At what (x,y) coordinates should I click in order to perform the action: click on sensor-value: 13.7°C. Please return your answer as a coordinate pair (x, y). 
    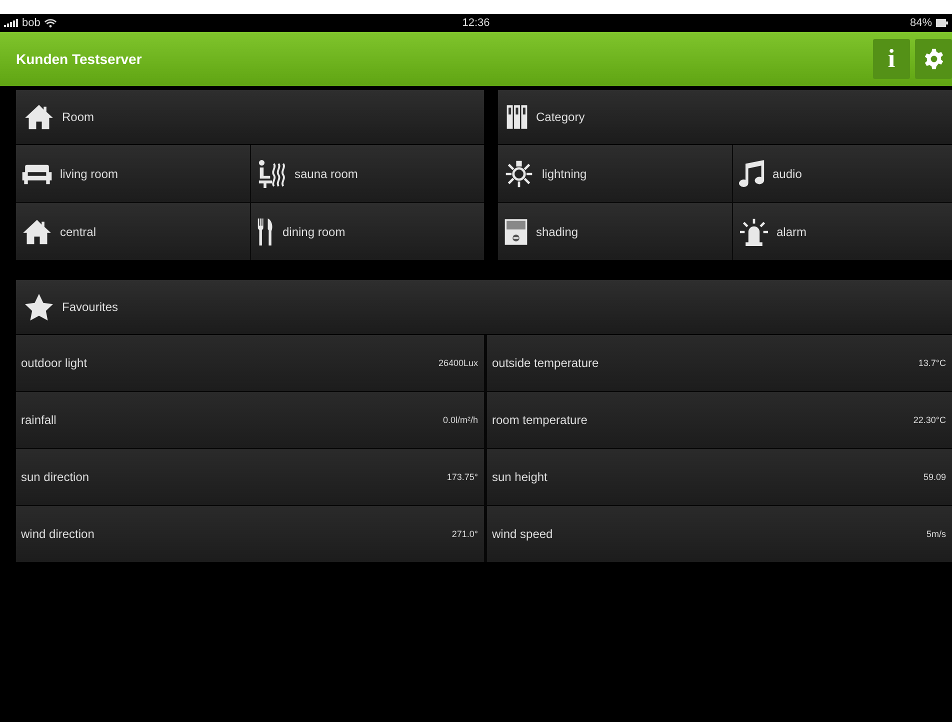
    Looking at the image, I should click on (932, 363).